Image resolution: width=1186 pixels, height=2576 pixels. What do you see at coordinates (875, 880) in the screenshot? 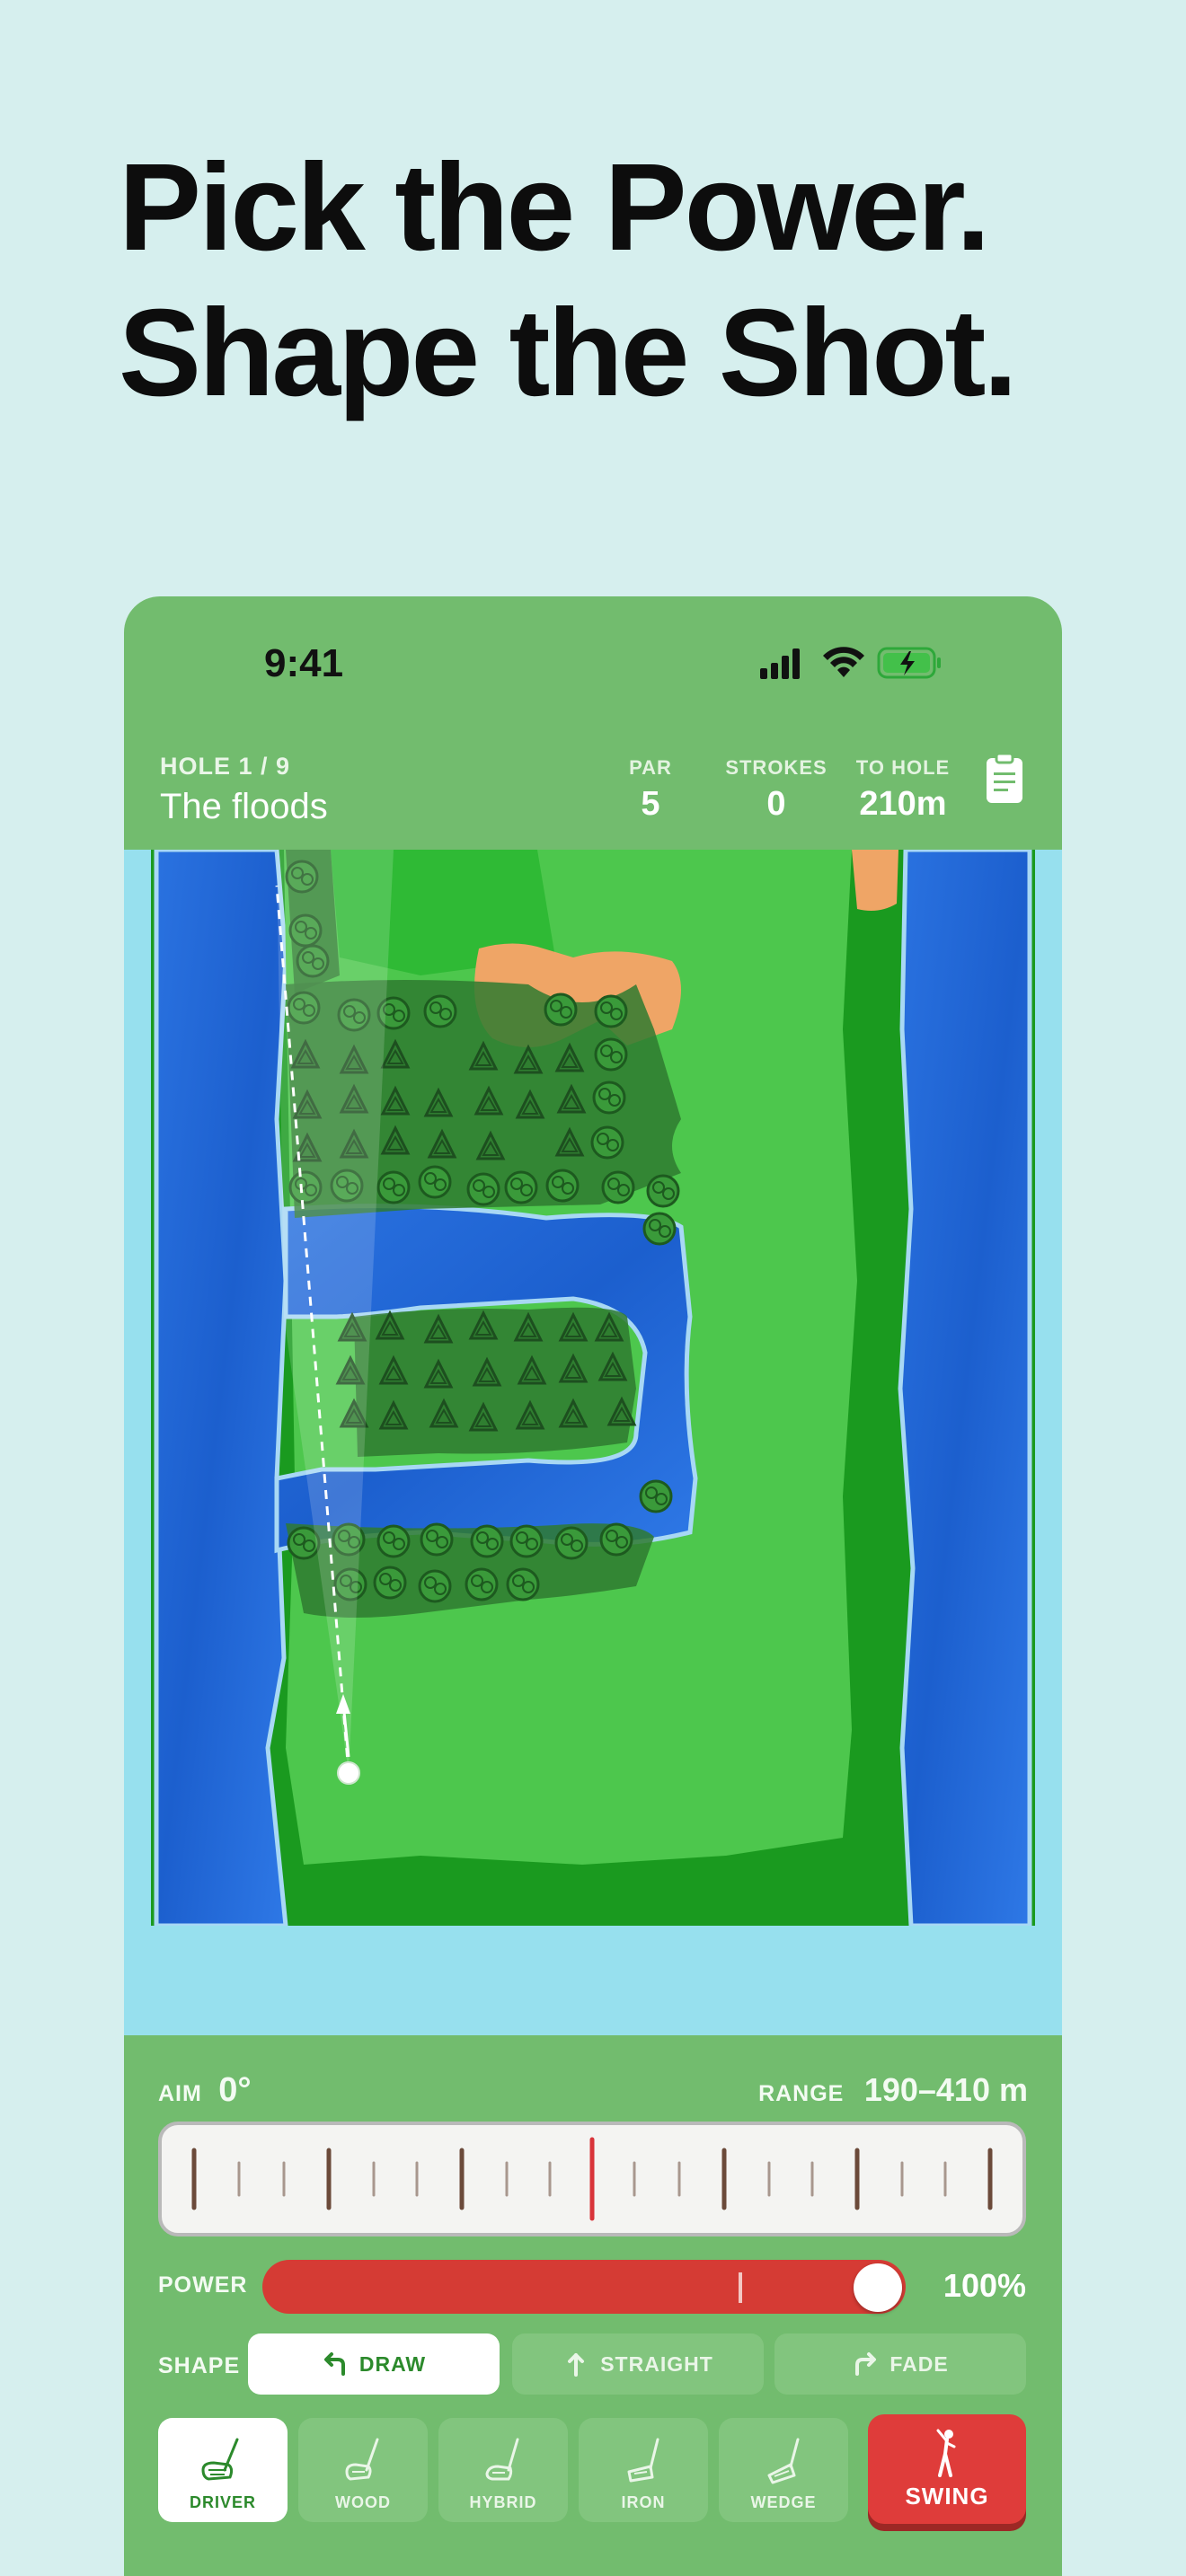
I see `sand-bunker-top` at bounding box center [875, 880].